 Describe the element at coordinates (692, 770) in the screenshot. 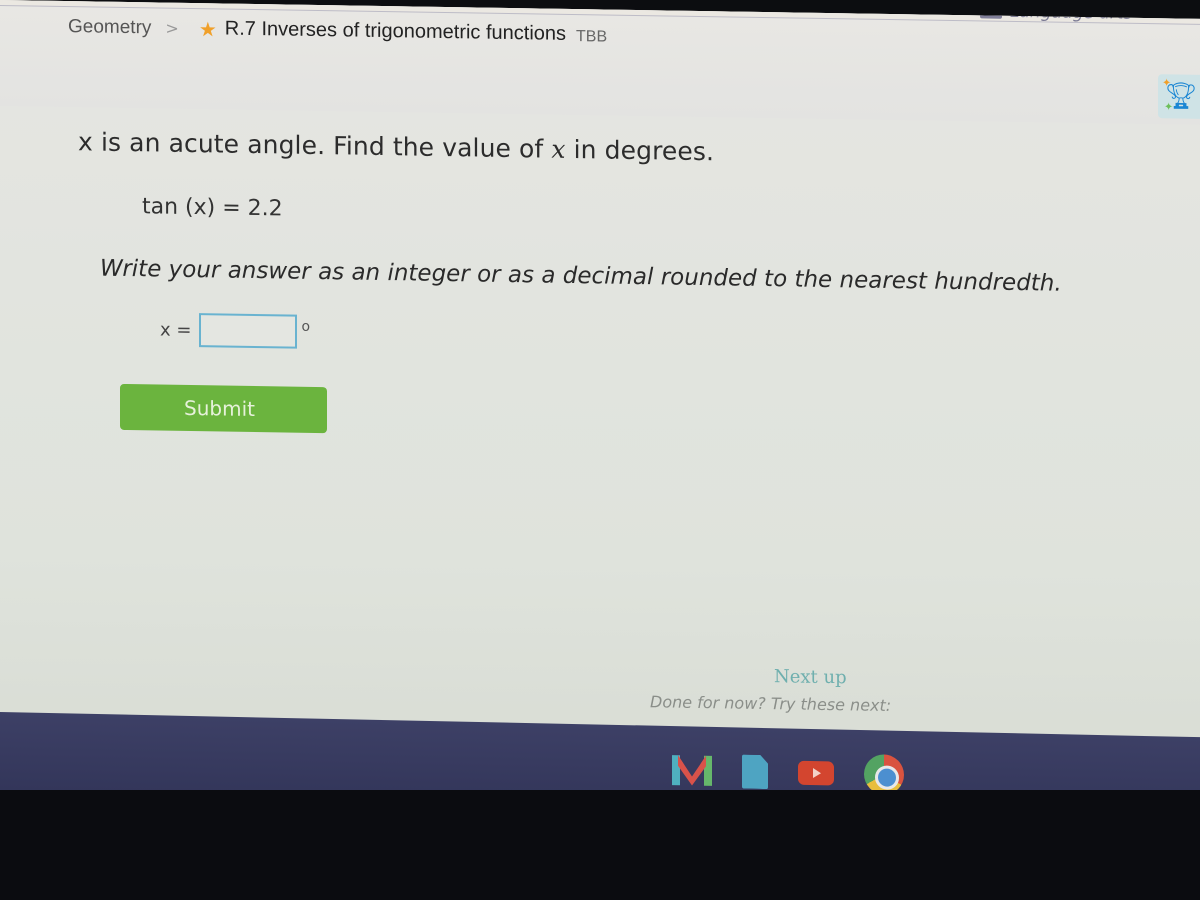

I see `gmail-icon` at that location.